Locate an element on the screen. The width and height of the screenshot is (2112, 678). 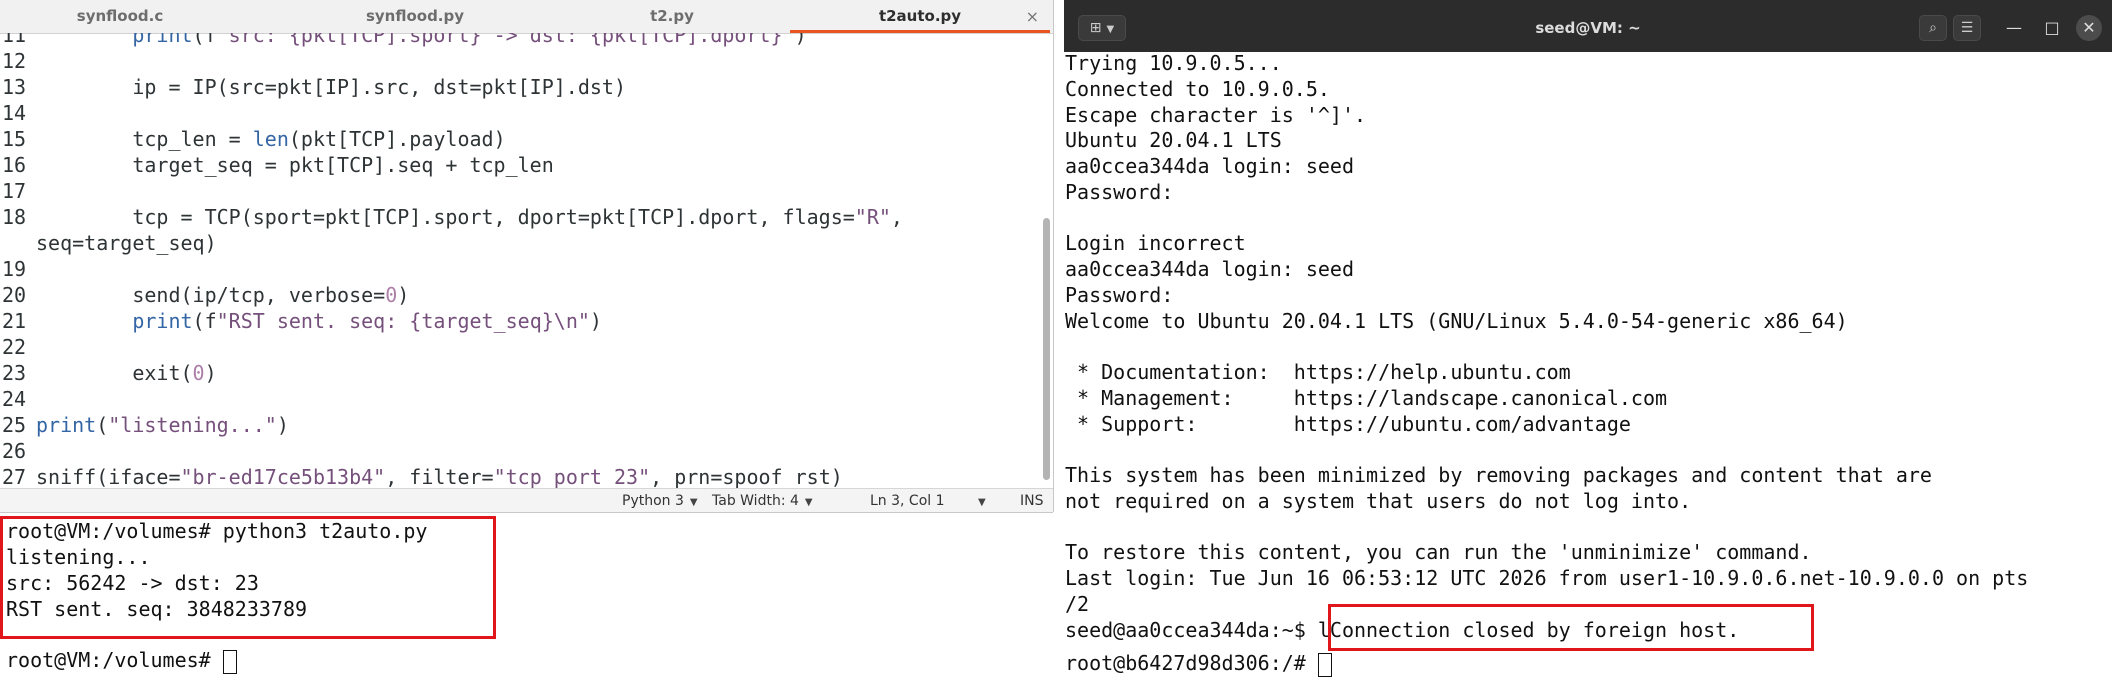
prompt-text: root@b6427d98d306:/# is located at coordinates (1191, 663).